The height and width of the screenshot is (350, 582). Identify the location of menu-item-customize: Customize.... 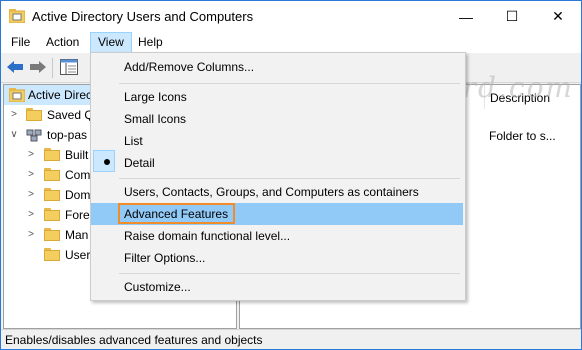
(277, 287).